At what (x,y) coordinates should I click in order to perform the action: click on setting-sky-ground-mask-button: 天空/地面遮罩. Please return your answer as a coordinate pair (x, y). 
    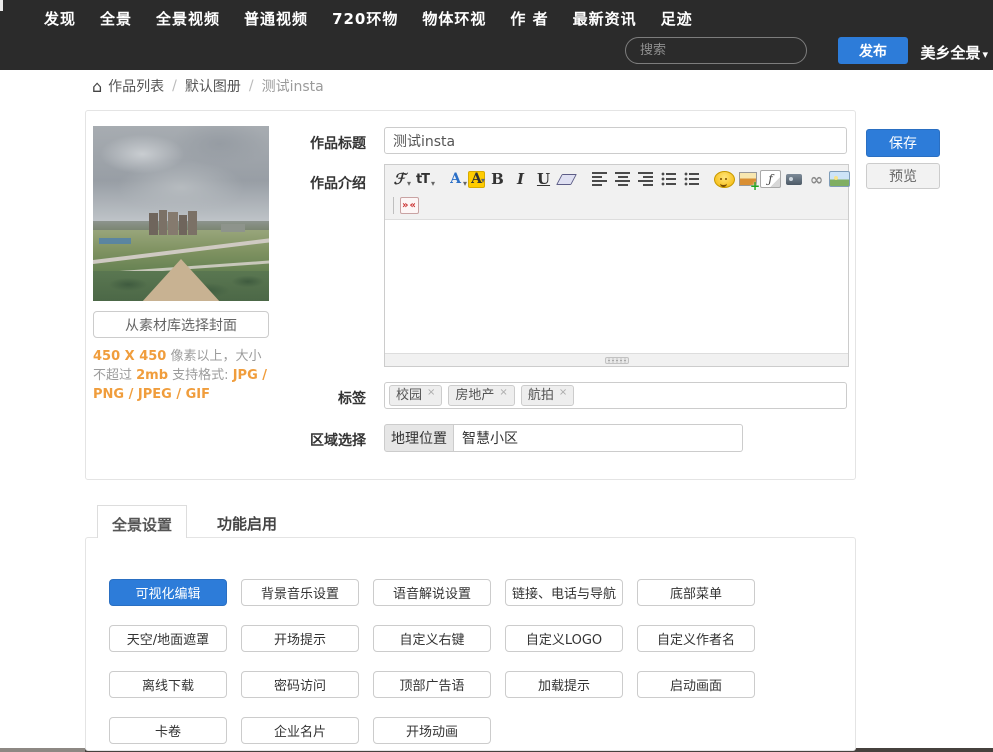
    Looking at the image, I should click on (168, 638).